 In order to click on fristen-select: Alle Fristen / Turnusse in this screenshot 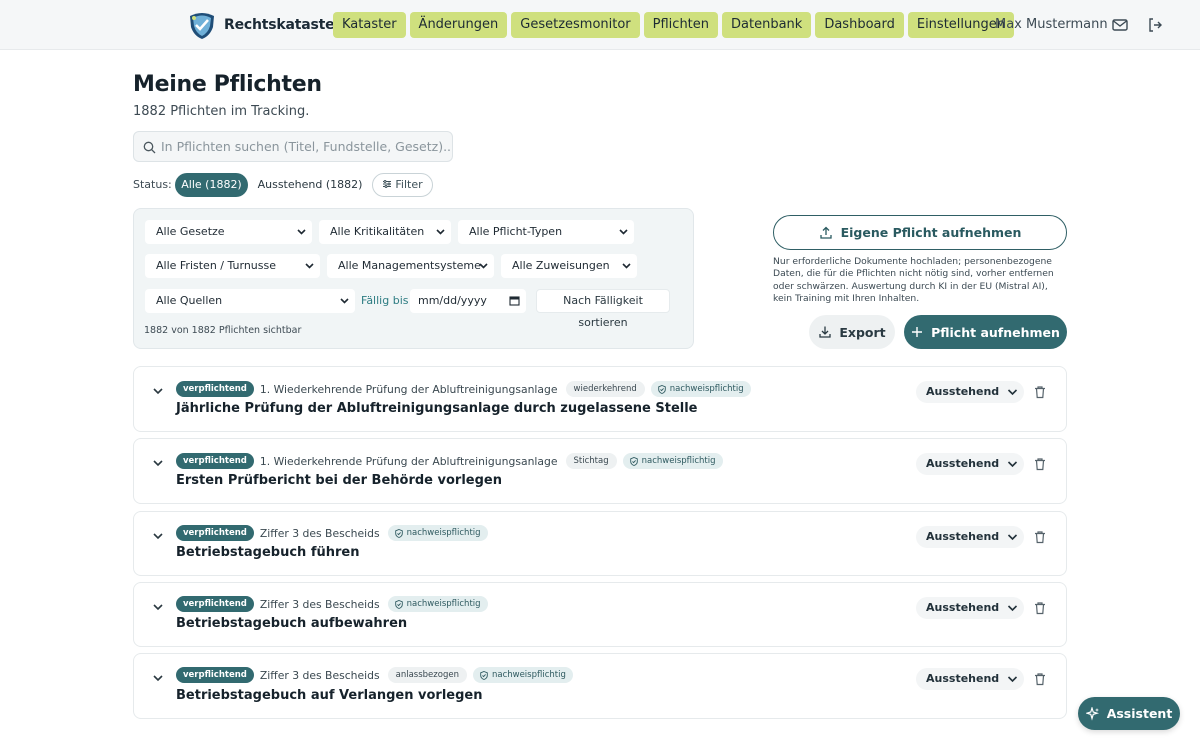, I will do `click(232, 266)`.